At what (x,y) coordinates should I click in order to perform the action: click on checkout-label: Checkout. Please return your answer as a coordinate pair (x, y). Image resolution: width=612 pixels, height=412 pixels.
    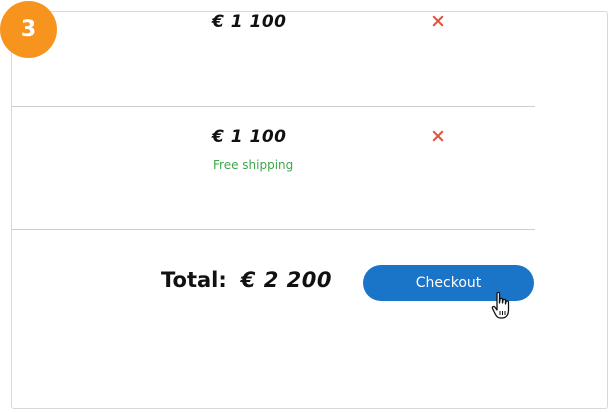
    Looking at the image, I should click on (448, 283).